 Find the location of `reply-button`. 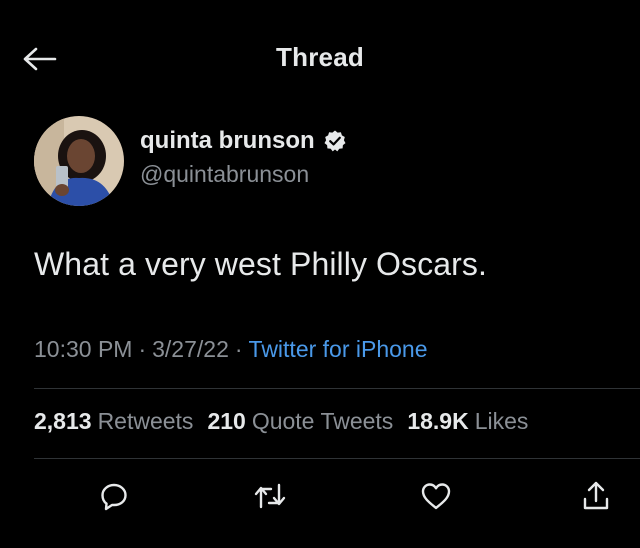

reply-button is located at coordinates (114, 496).